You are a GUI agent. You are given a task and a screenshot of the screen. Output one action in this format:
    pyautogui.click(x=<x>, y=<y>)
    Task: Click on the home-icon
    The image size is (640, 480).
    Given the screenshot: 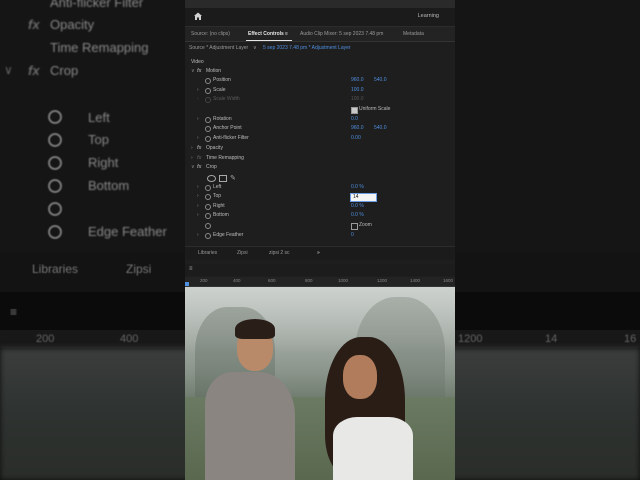 What is the action you would take?
    pyautogui.click(x=198, y=16)
    